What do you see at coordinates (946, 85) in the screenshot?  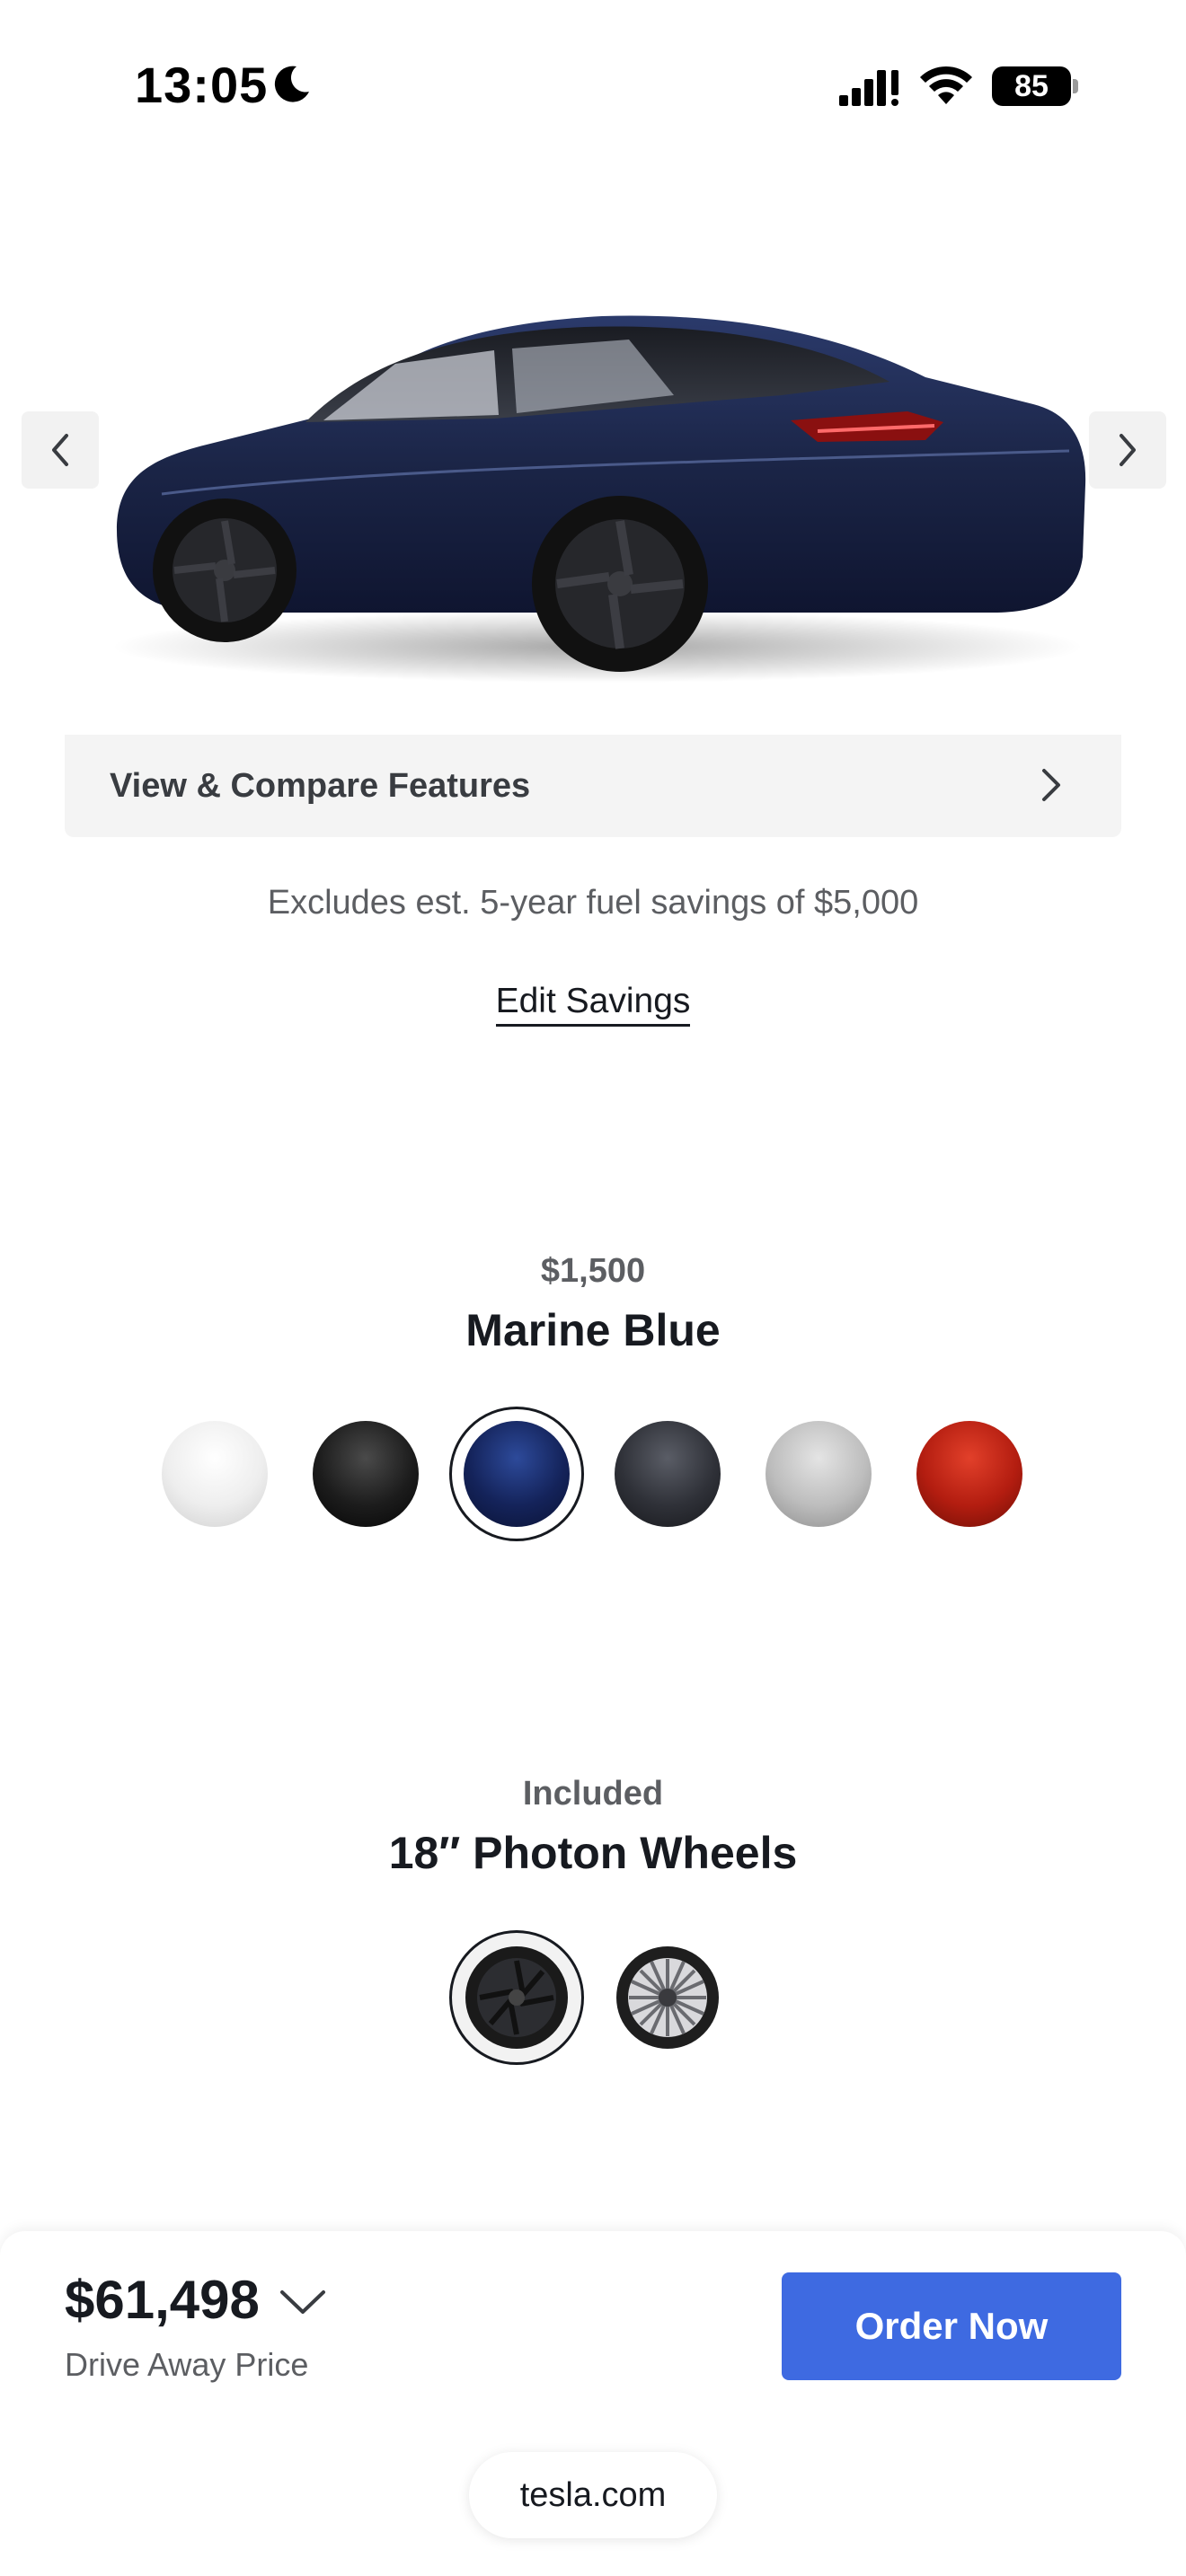 I see `wifi-icon` at bounding box center [946, 85].